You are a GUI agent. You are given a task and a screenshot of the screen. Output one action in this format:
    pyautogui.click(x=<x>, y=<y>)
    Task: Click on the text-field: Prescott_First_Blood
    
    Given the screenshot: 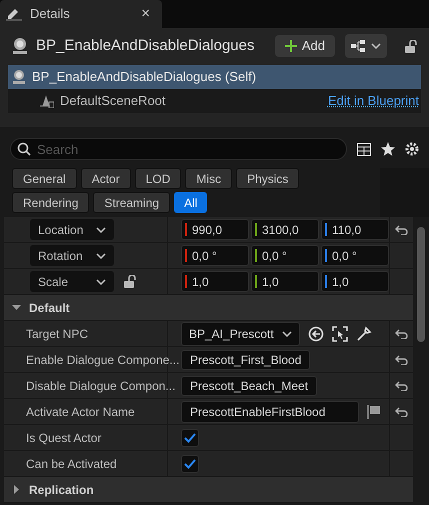 What is the action you would take?
    pyautogui.click(x=245, y=360)
    